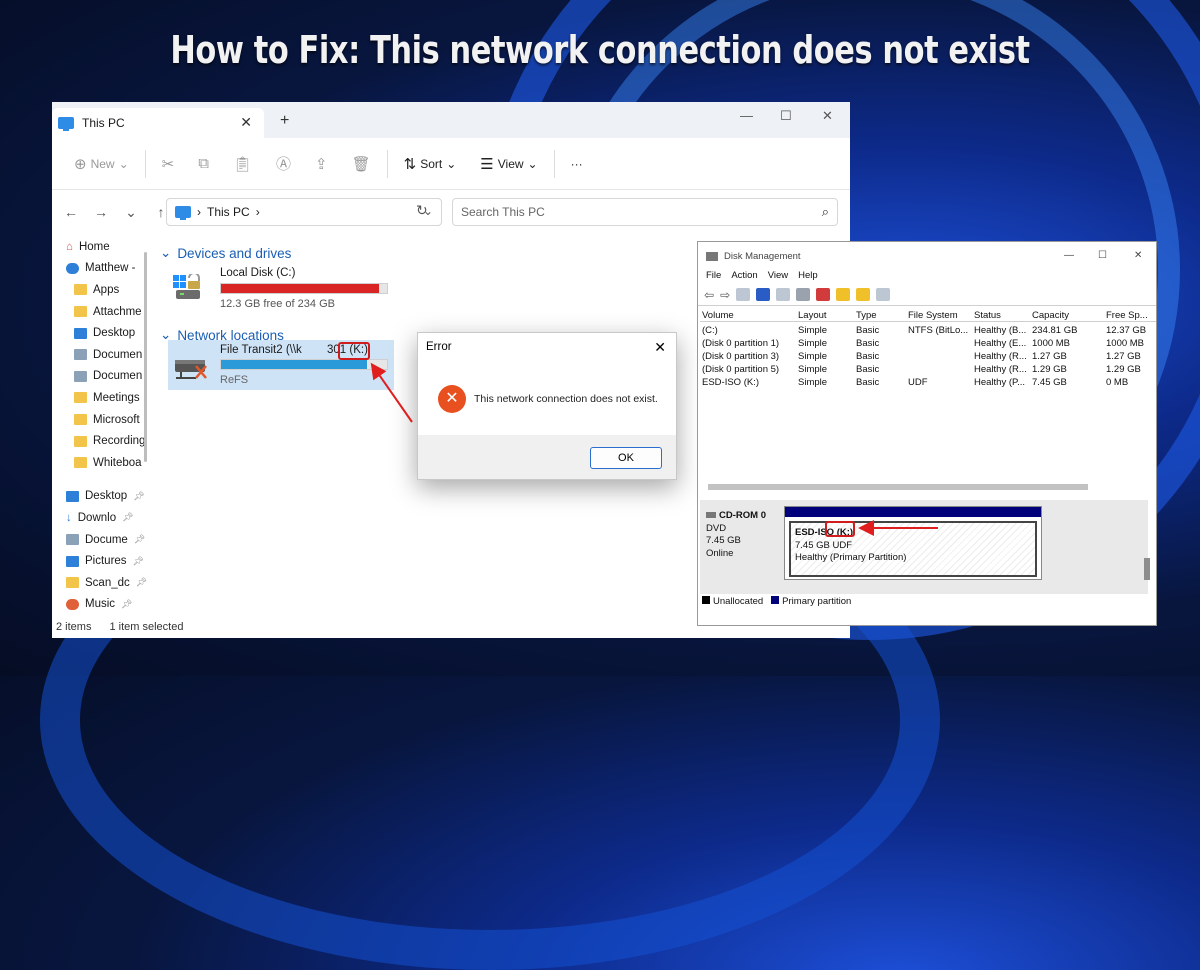  Describe the element at coordinates (131, 212) in the screenshot. I see `recent-locations-icon: ⌄` at that location.